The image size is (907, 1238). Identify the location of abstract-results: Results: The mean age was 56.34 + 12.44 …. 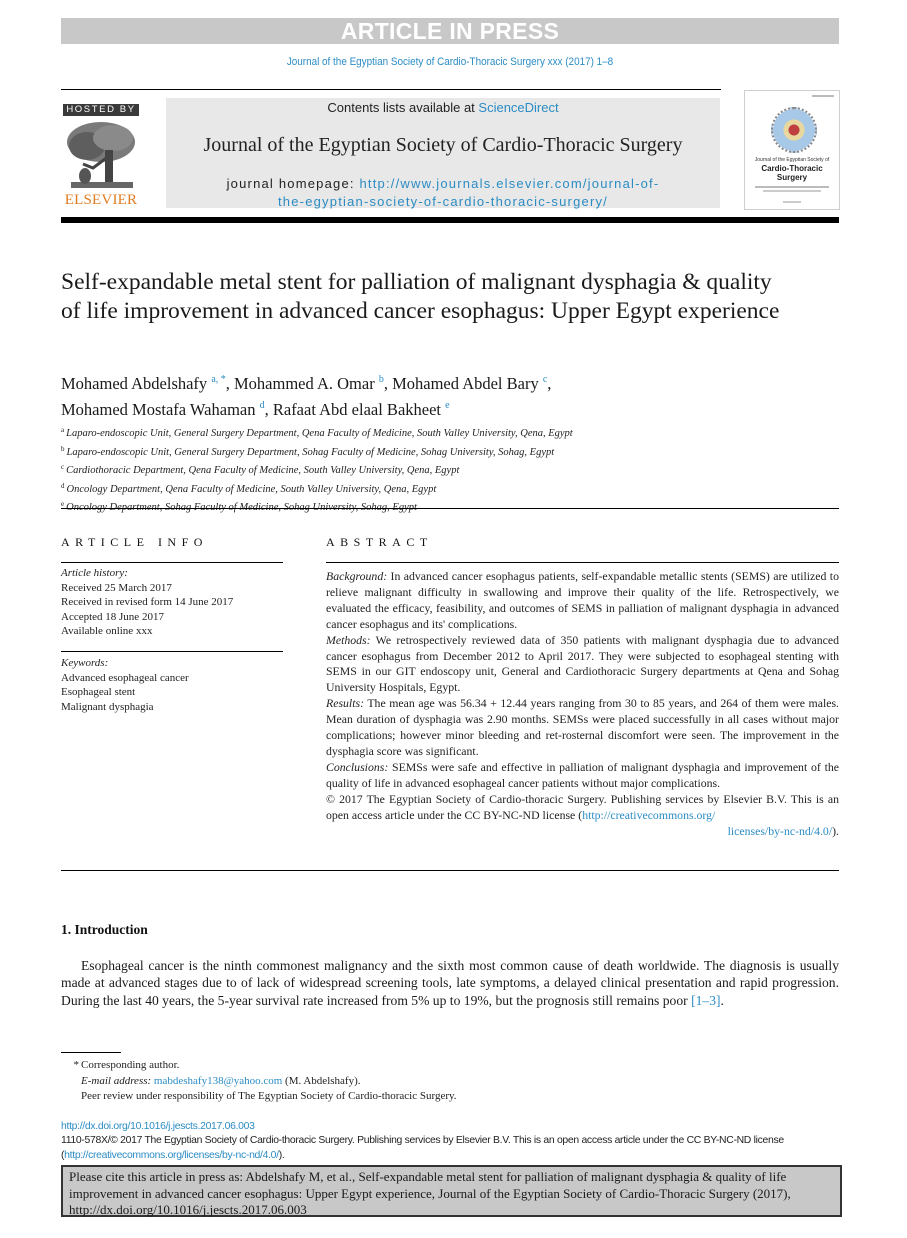
(582, 728).